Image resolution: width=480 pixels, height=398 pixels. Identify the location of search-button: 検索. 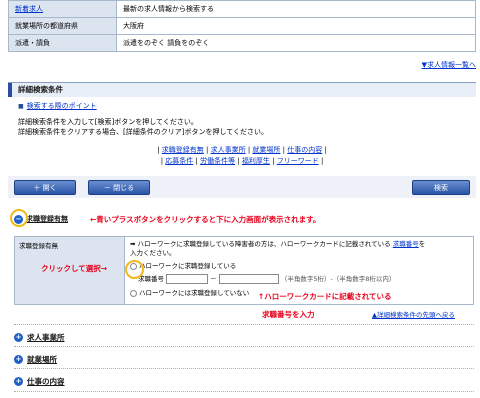
(441, 187).